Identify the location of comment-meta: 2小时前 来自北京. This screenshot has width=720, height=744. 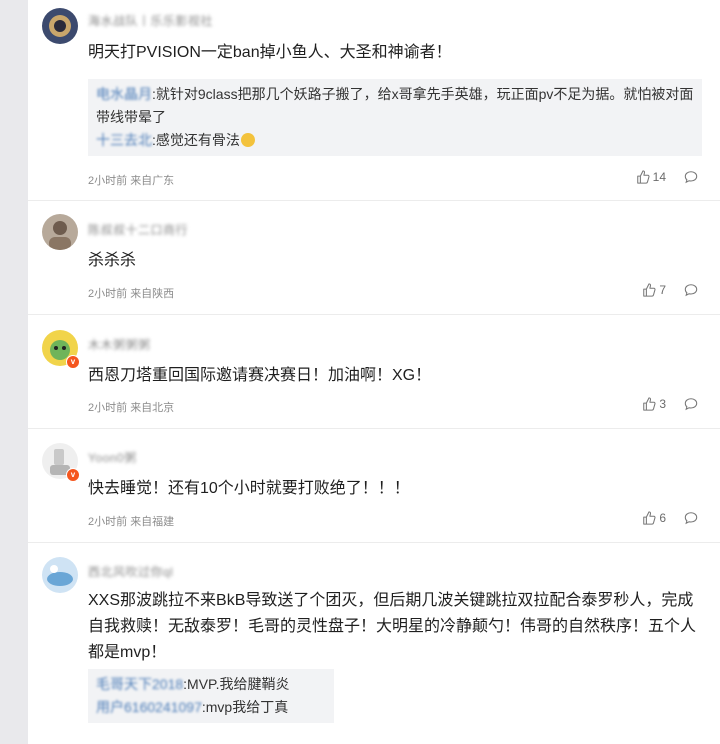
(131, 407).